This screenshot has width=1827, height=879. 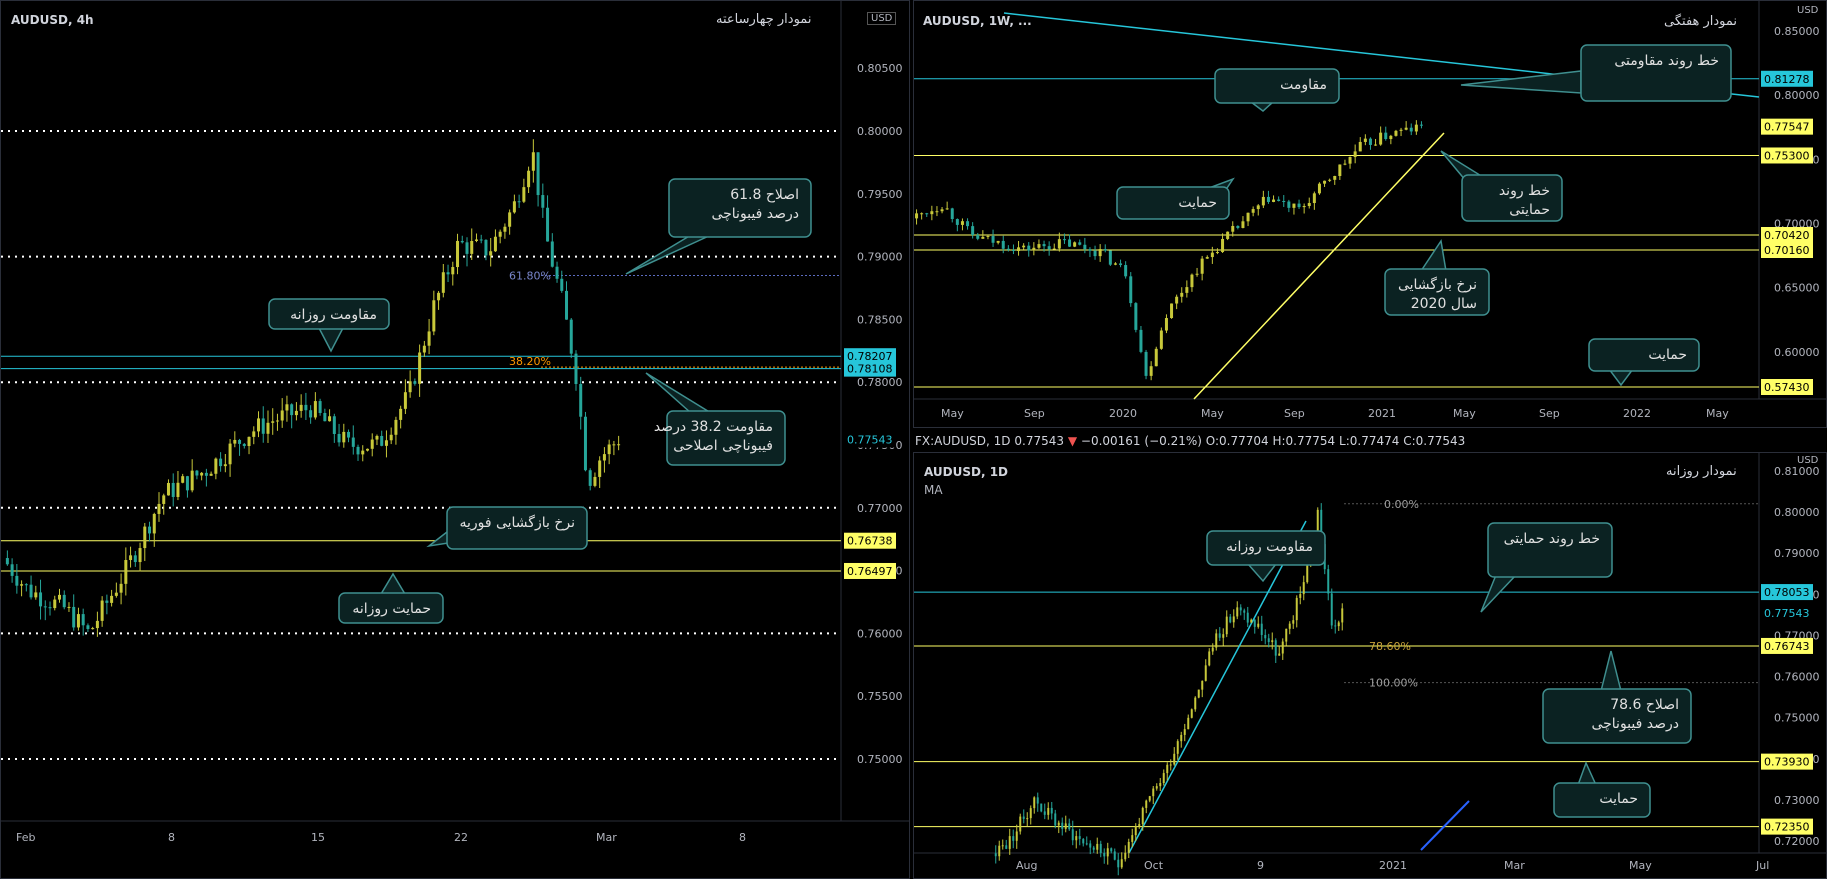 What do you see at coordinates (318, 837) in the screenshot?
I see `x-tick-label: 15` at bounding box center [318, 837].